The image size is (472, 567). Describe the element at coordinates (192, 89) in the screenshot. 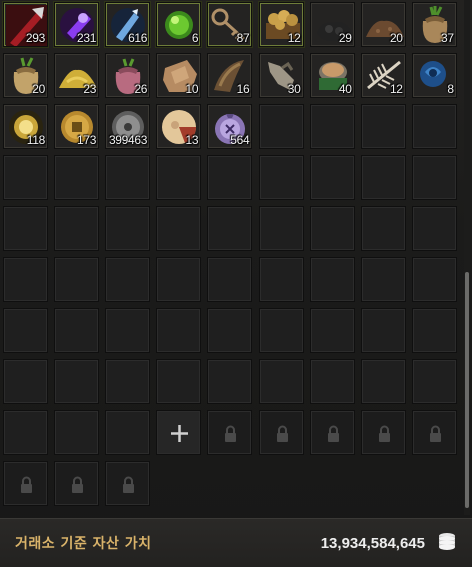

I see `item-quantity: 10` at that location.